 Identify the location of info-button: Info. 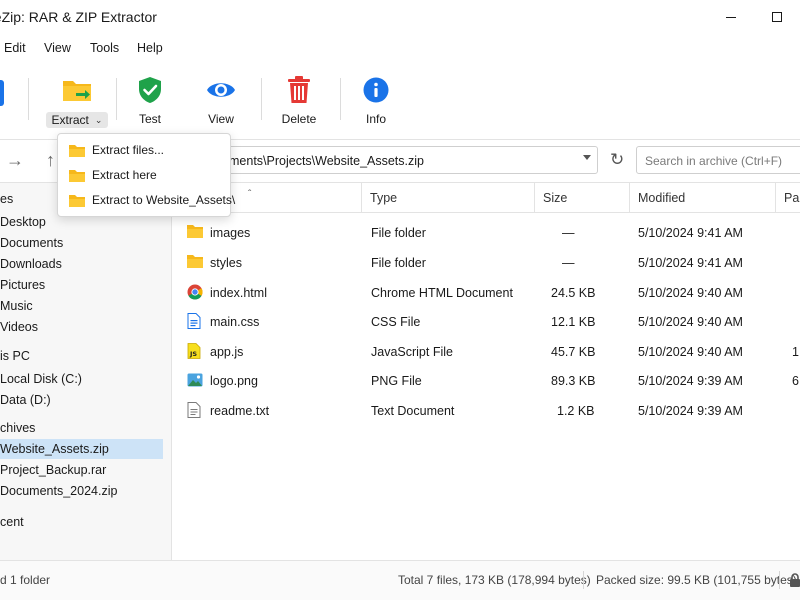
(376, 105).